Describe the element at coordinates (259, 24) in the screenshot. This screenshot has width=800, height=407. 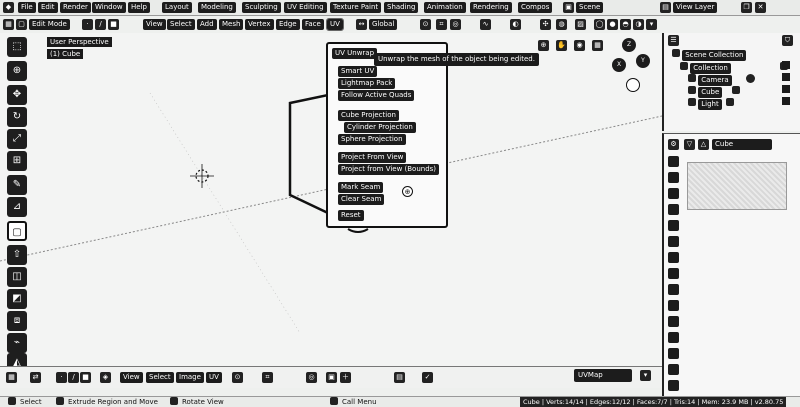
I see `menu-vertex: Vertex` at that location.